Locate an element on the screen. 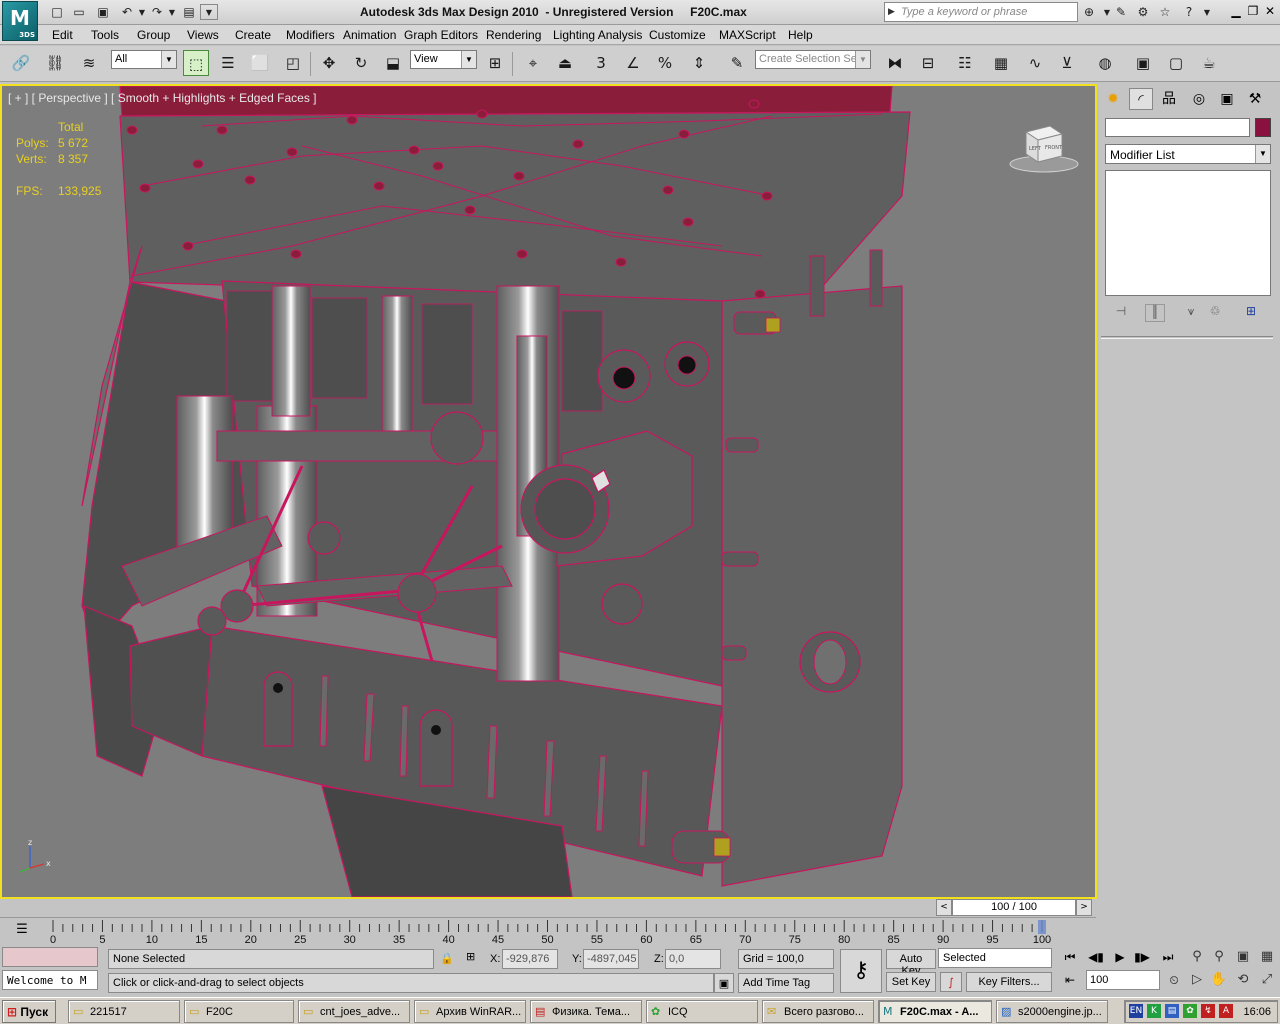  display-tab-icon: ▣ is located at coordinates (1227, 99).